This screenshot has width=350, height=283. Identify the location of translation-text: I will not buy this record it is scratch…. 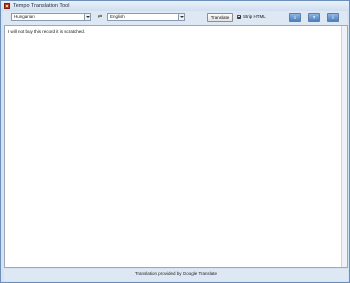
(47, 31).